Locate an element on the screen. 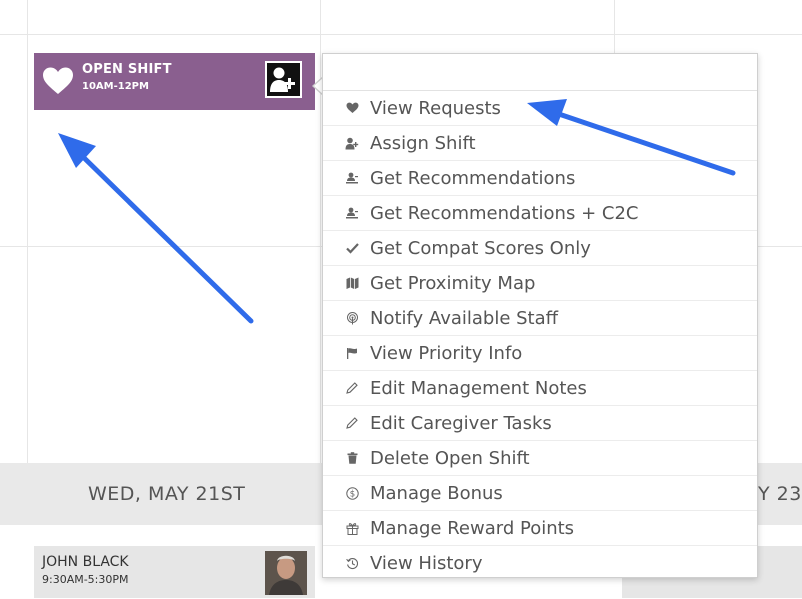 Image resolution: width=802 pixels, height=599 pixels. annotation-arrow-right is located at coordinates (631, 137).